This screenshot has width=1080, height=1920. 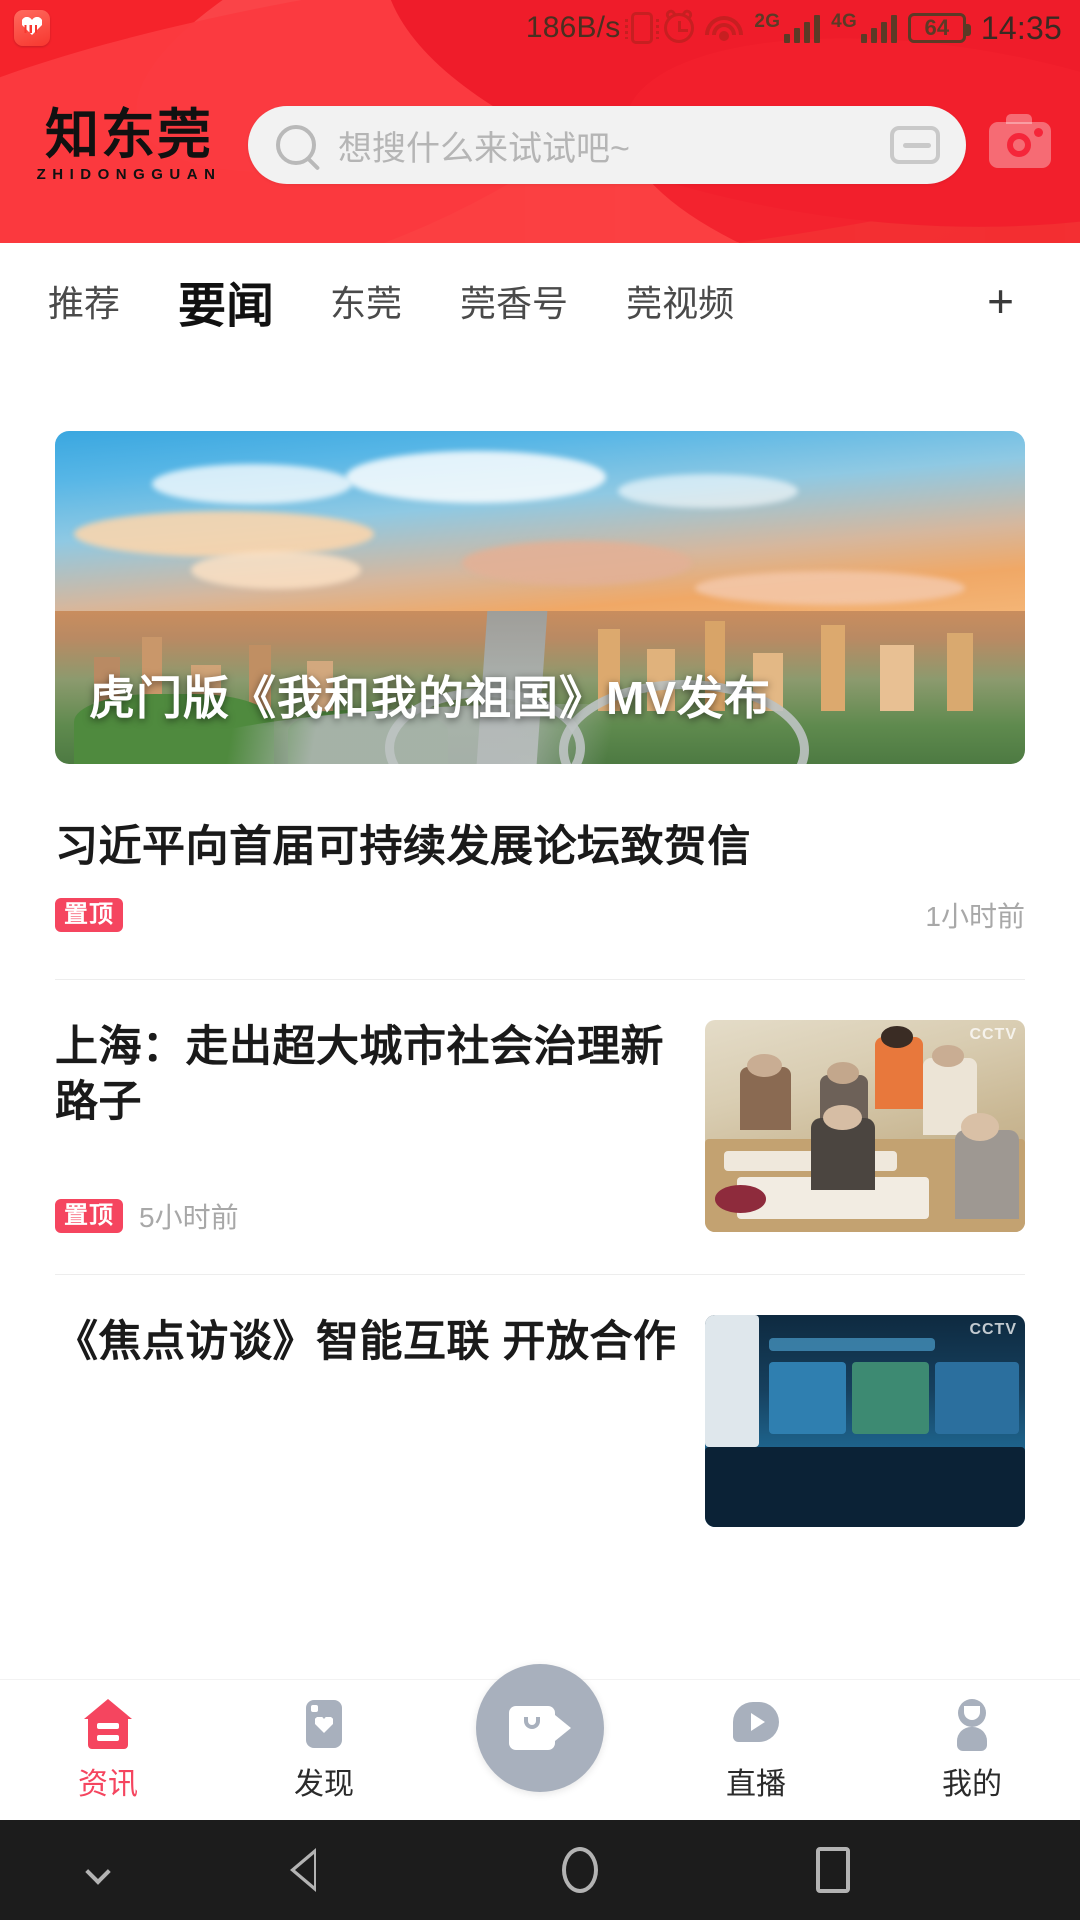 I want to click on header-row: 知东莞 ZHIDONGGUAN 想搜什么来试试吧~, so click(x=540, y=145).